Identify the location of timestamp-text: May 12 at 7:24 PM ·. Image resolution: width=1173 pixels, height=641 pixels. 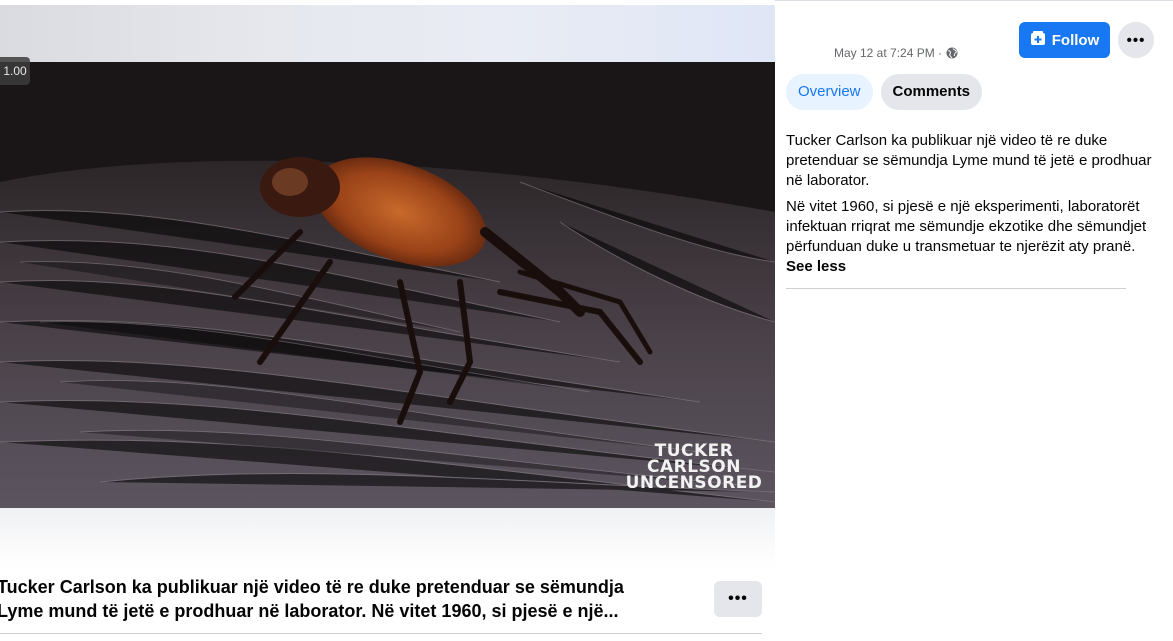
(888, 53).